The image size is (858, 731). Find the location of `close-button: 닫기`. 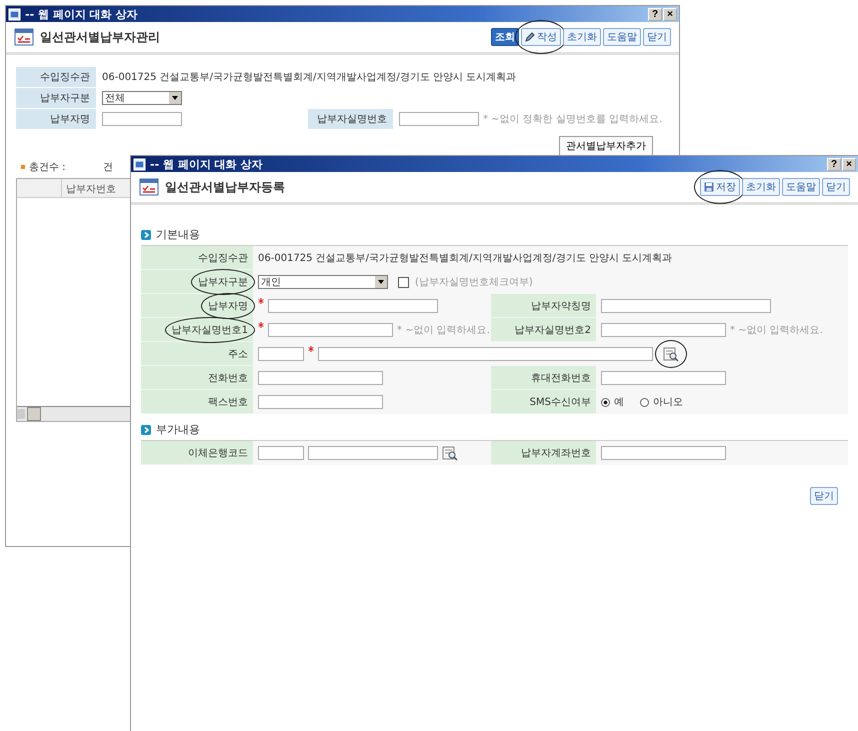

close-button: 닫기 is located at coordinates (824, 496).